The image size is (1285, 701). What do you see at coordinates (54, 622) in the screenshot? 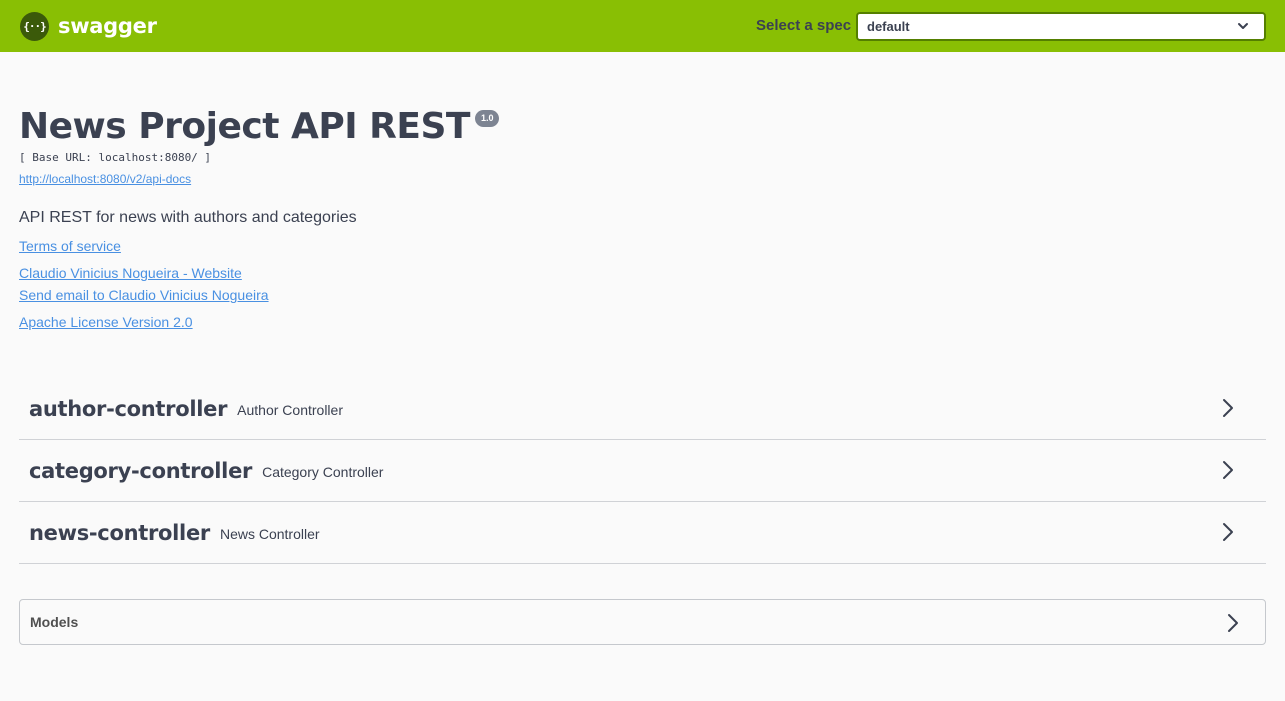
I see `models-title: Models` at bounding box center [54, 622].